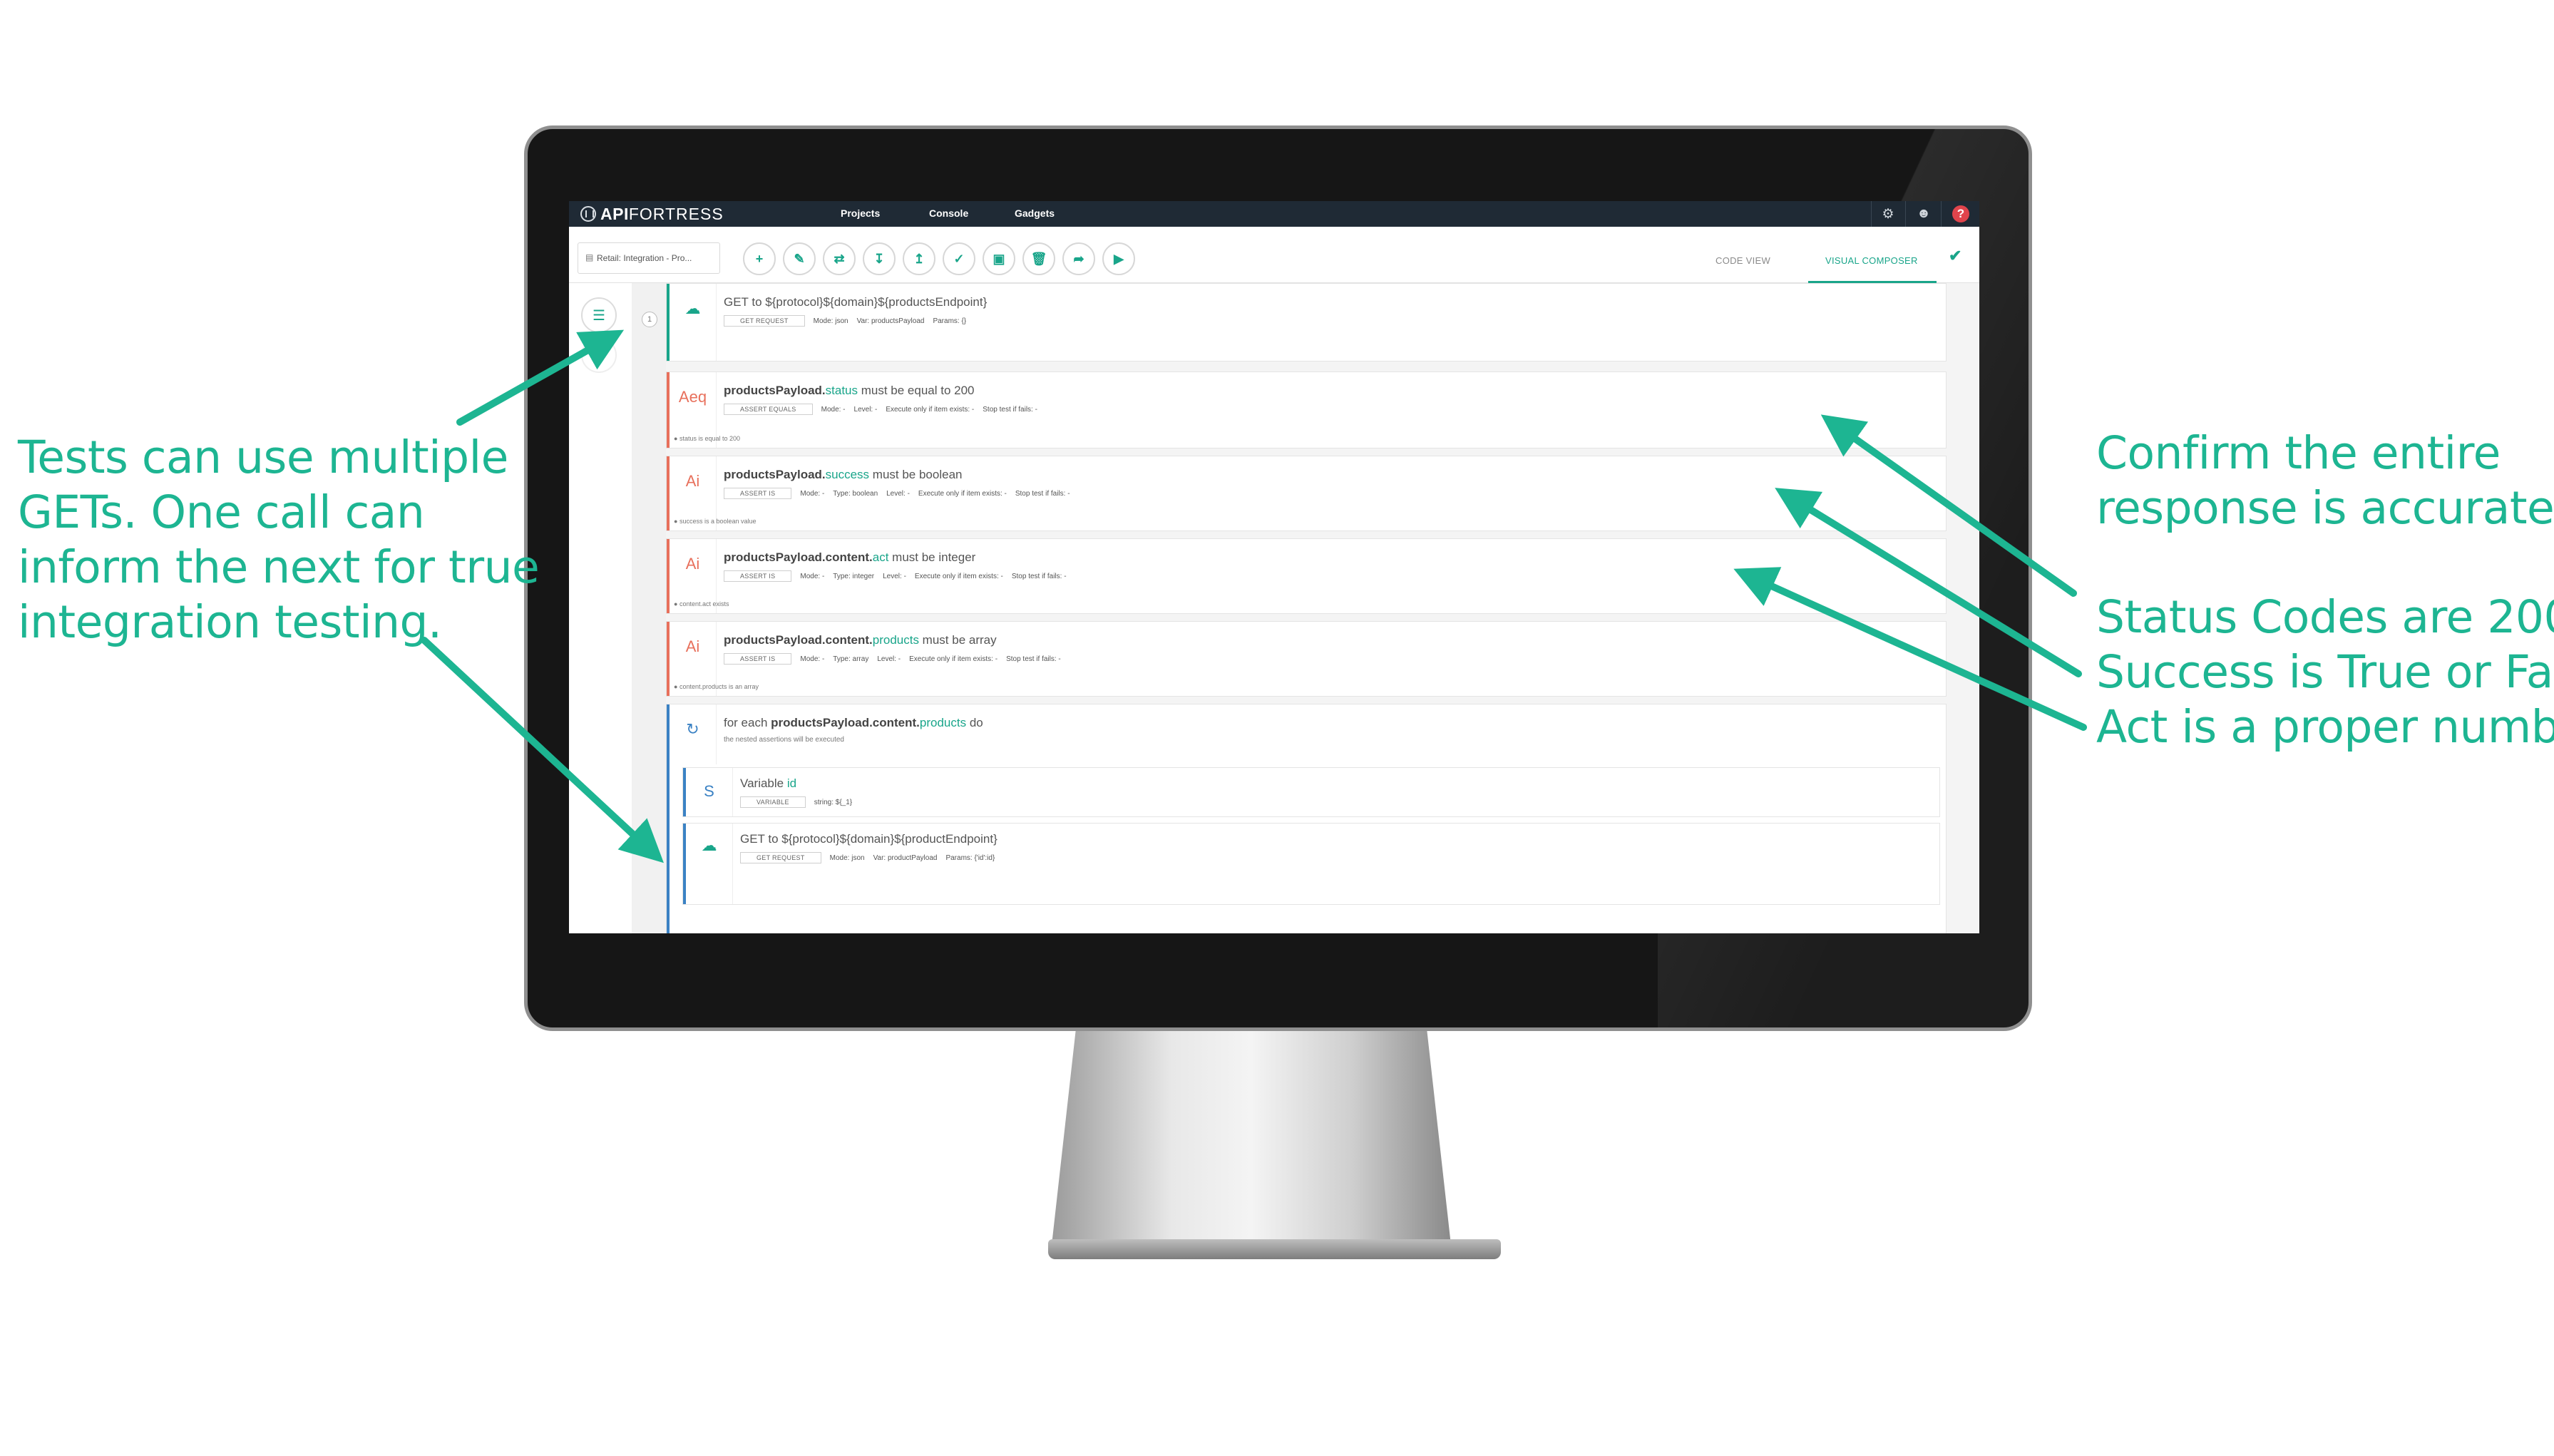 The image size is (2554, 1456). Describe the element at coordinates (540, 377) in the screenshot. I see `arrow-to-first-get` at that location.